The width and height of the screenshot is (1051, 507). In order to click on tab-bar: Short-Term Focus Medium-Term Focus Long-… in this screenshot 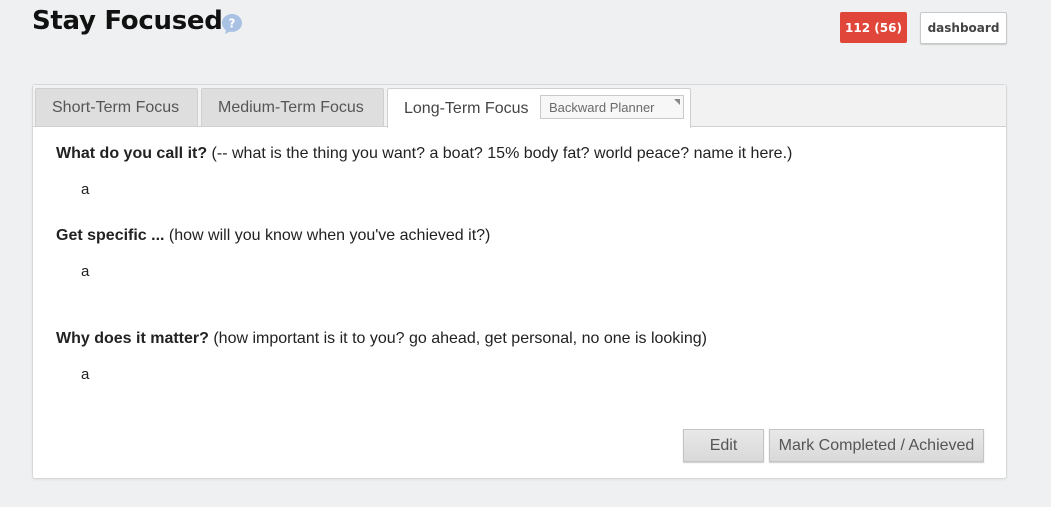, I will do `click(519, 106)`.